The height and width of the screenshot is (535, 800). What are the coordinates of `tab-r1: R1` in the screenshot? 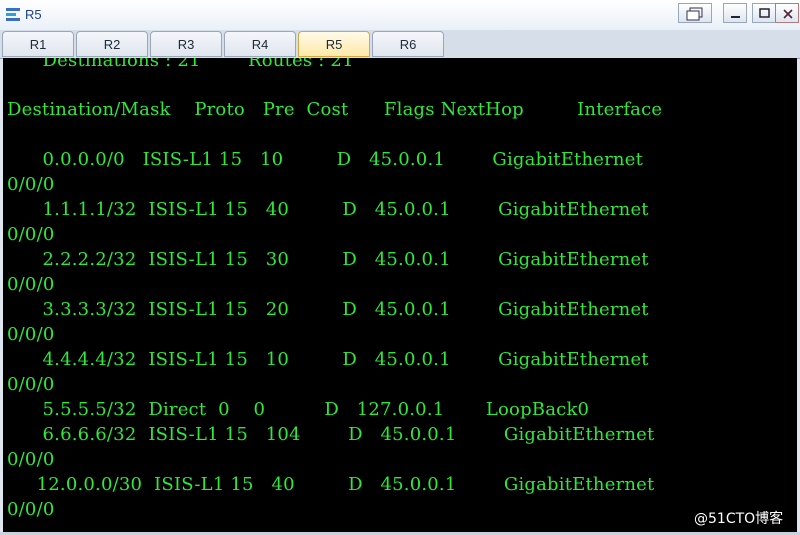 It's located at (38, 44).